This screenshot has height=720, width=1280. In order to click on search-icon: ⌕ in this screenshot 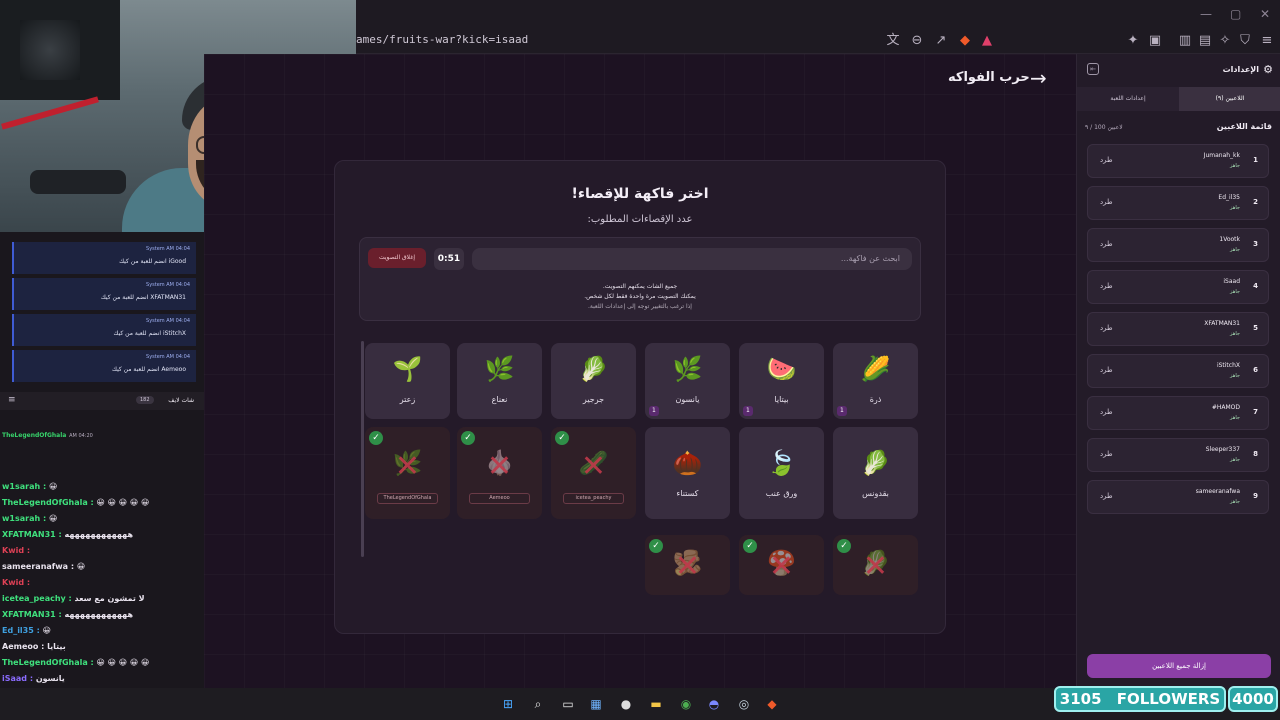, I will do `click(538, 704)`.